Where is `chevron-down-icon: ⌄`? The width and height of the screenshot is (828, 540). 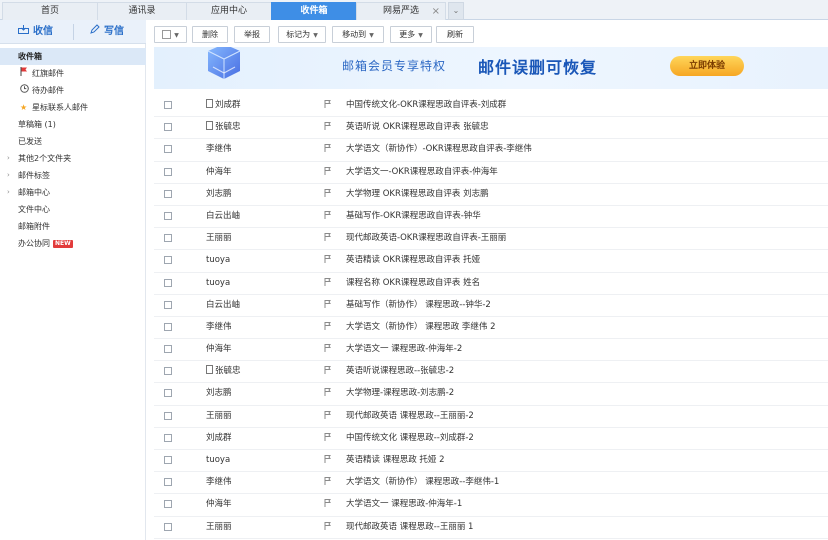 chevron-down-icon: ⌄ is located at coordinates (456, 11).